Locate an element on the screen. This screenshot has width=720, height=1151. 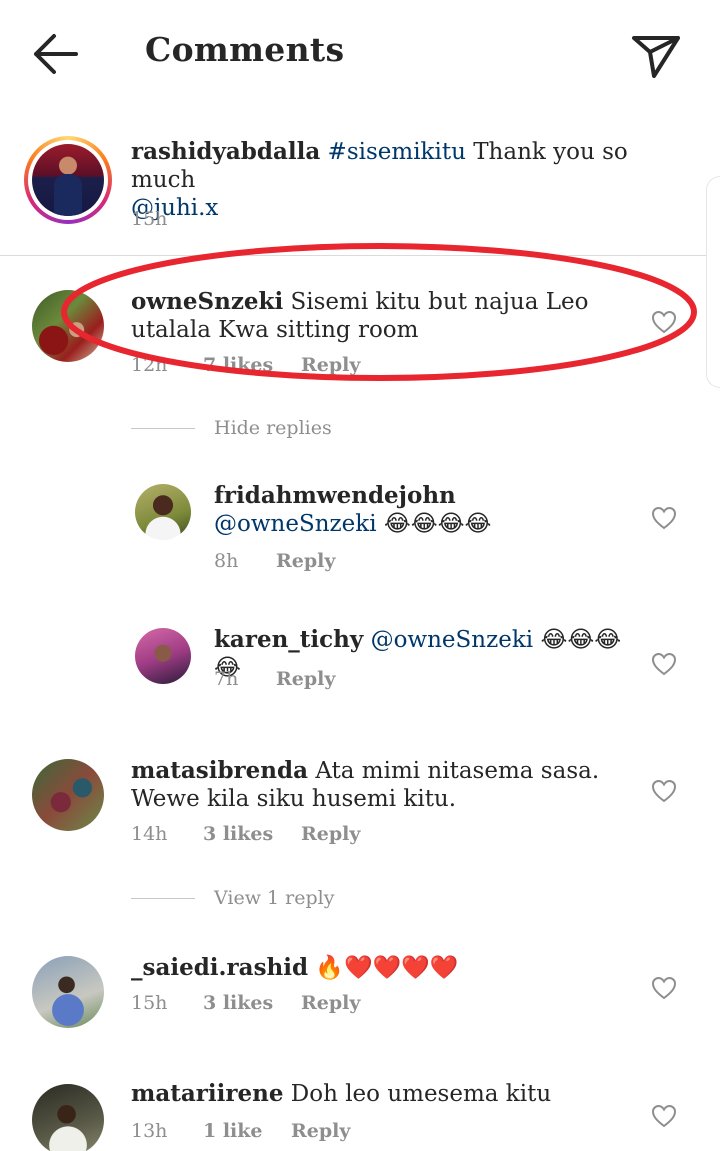
comment-time: 15h is located at coordinates (149, 1003).